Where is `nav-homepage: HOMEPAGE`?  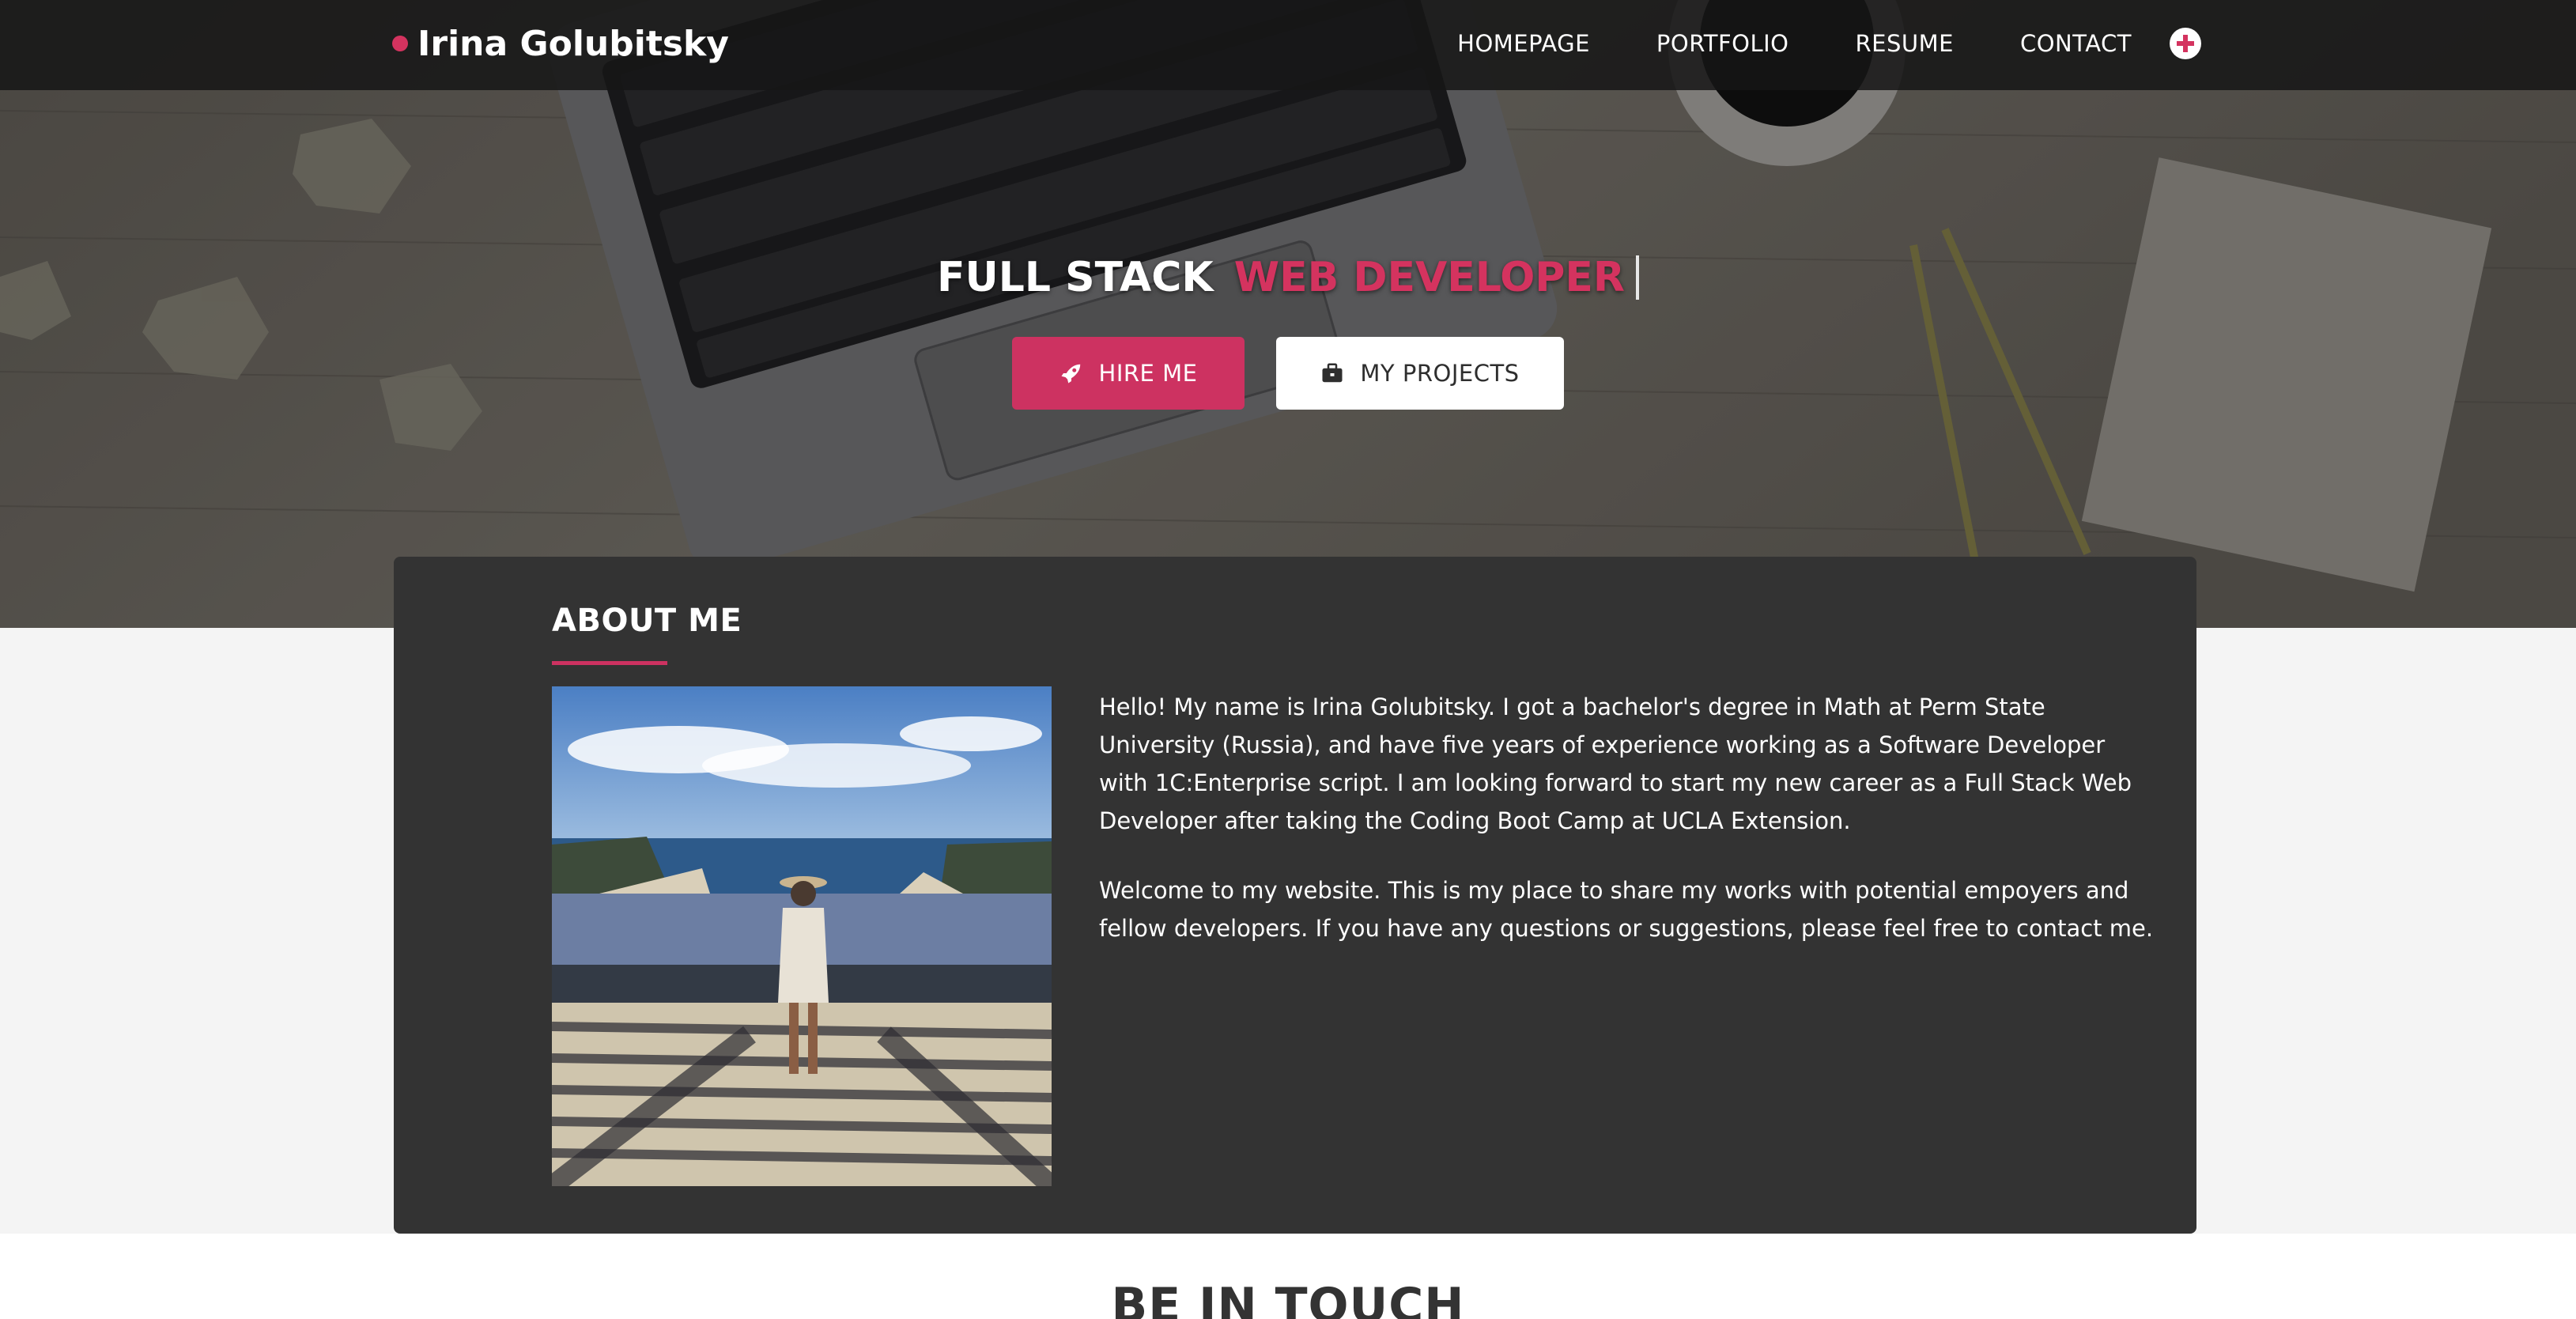 nav-homepage: HOMEPAGE is located at coordinates (1523, 43).